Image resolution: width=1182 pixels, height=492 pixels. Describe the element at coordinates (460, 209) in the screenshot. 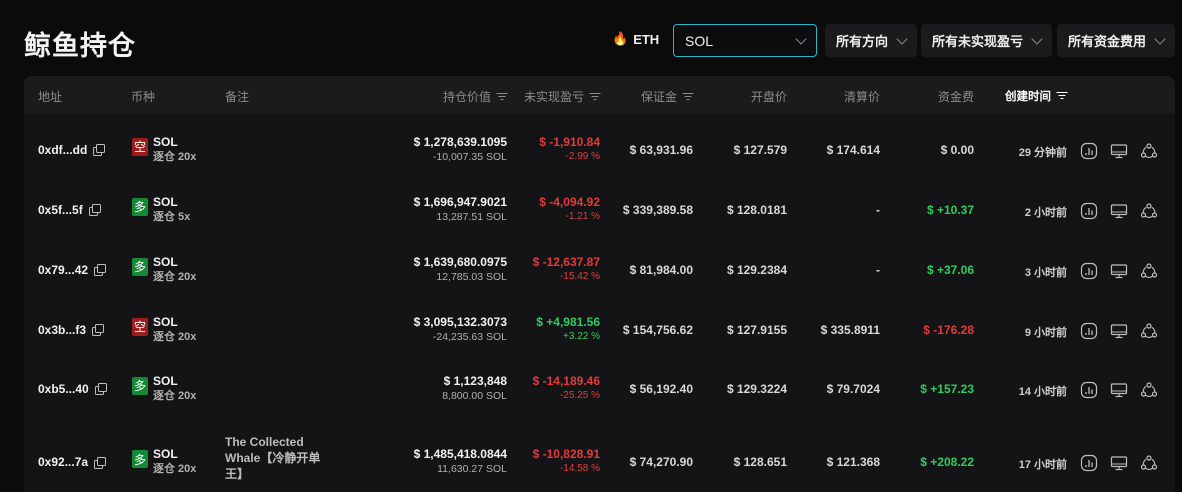

I see `value-cell: $ 1,696,947.9021 13,287.51 SOL` at that location.